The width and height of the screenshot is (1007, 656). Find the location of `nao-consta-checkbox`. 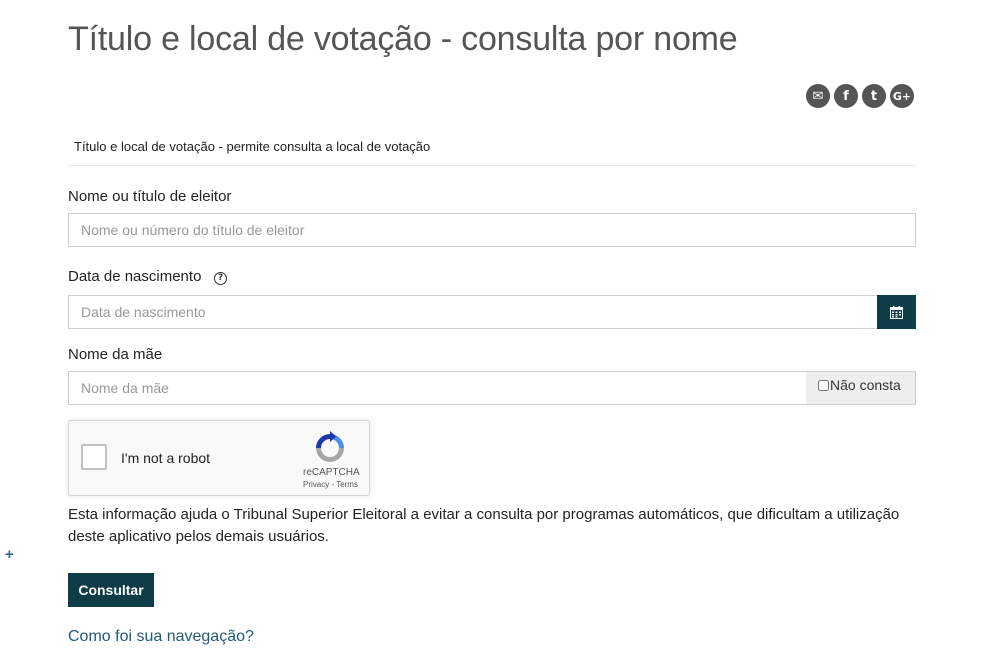

nao-consta-checkbox is located at coordinates (823, 385).